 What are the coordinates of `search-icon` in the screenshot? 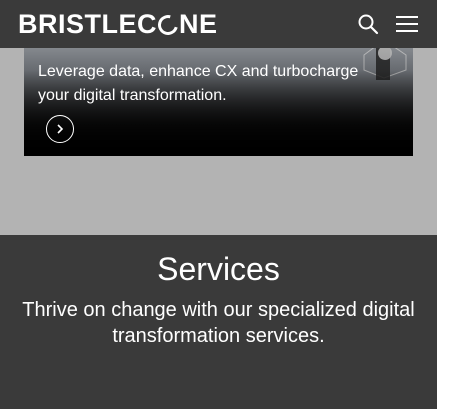 It's located at (368, 24).